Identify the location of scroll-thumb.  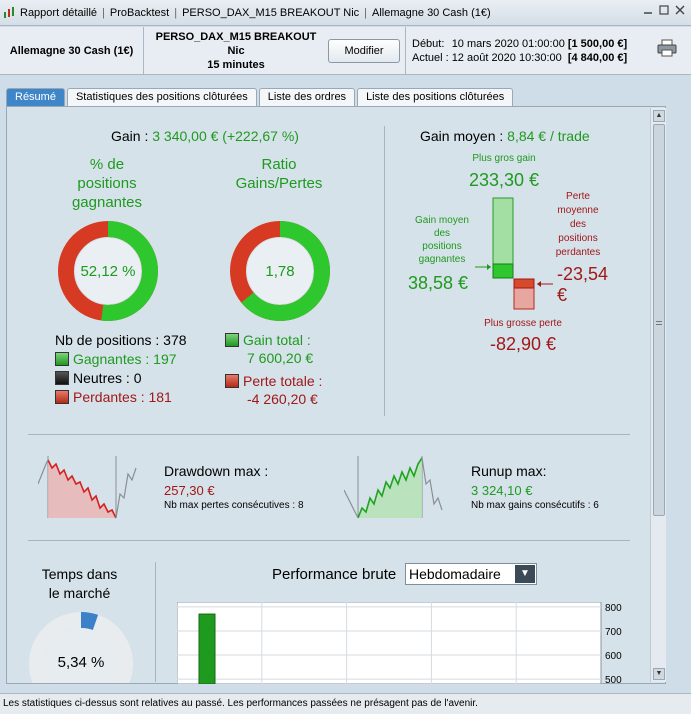
(659, 320).